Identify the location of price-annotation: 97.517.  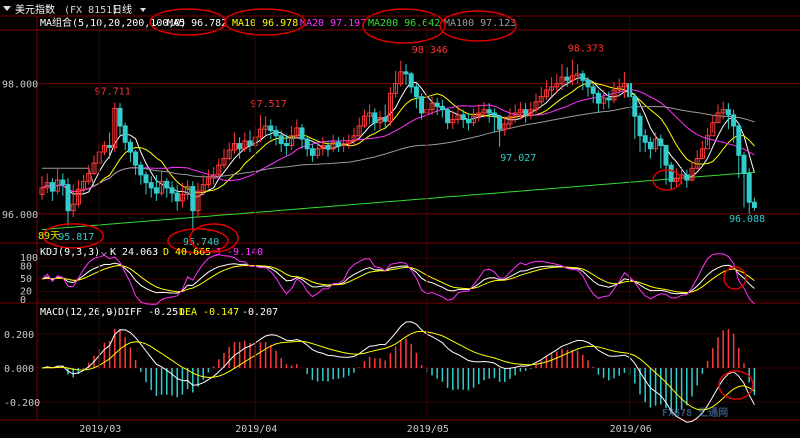
(269, 104).